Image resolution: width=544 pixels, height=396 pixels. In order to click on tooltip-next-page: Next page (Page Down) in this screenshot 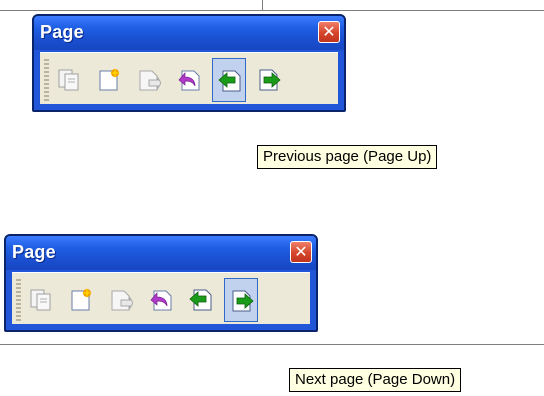, I will do `click(375, 380)`.